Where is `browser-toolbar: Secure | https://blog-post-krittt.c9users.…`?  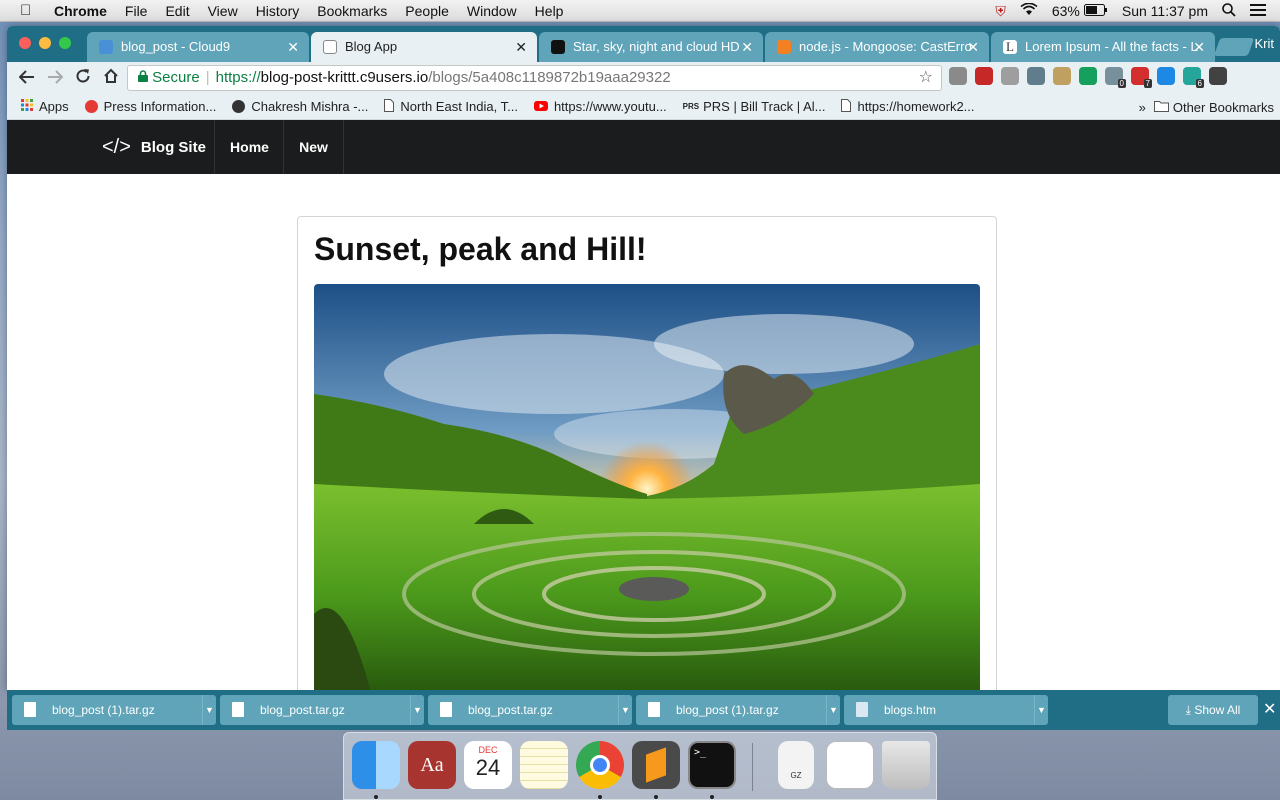
browser-toolbar: Secure | https://blog-post-krittt.c9users.… is located at coordinates (643, 78).